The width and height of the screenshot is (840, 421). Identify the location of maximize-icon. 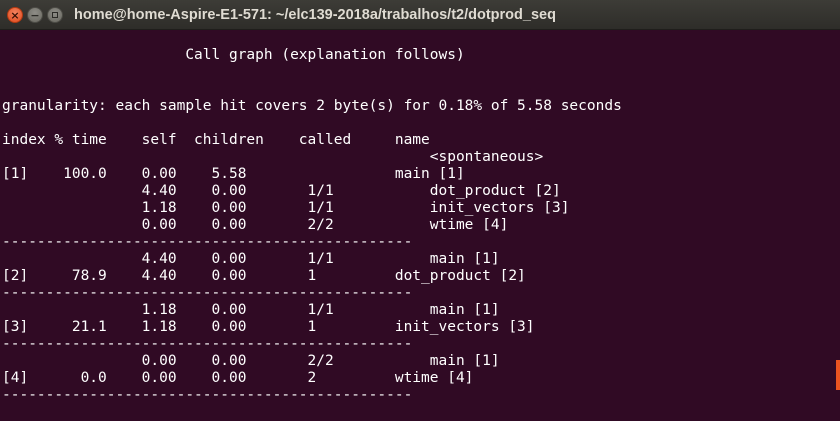
(55, 14).